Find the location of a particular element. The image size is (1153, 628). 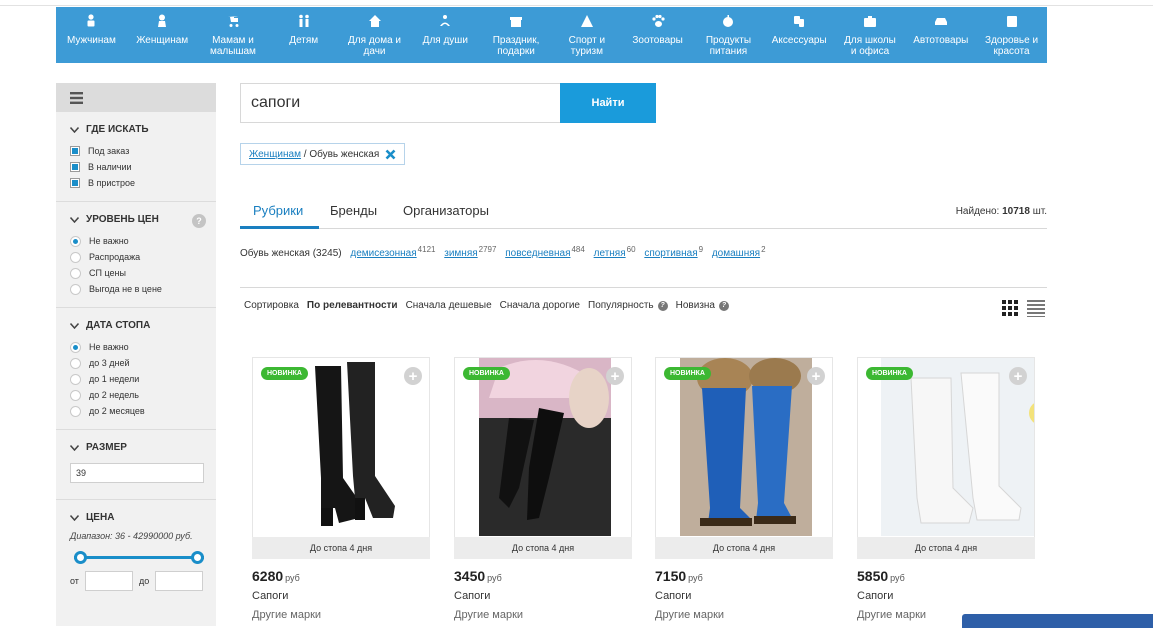

category-women: Женщинам is located at coordinates (162, 35).